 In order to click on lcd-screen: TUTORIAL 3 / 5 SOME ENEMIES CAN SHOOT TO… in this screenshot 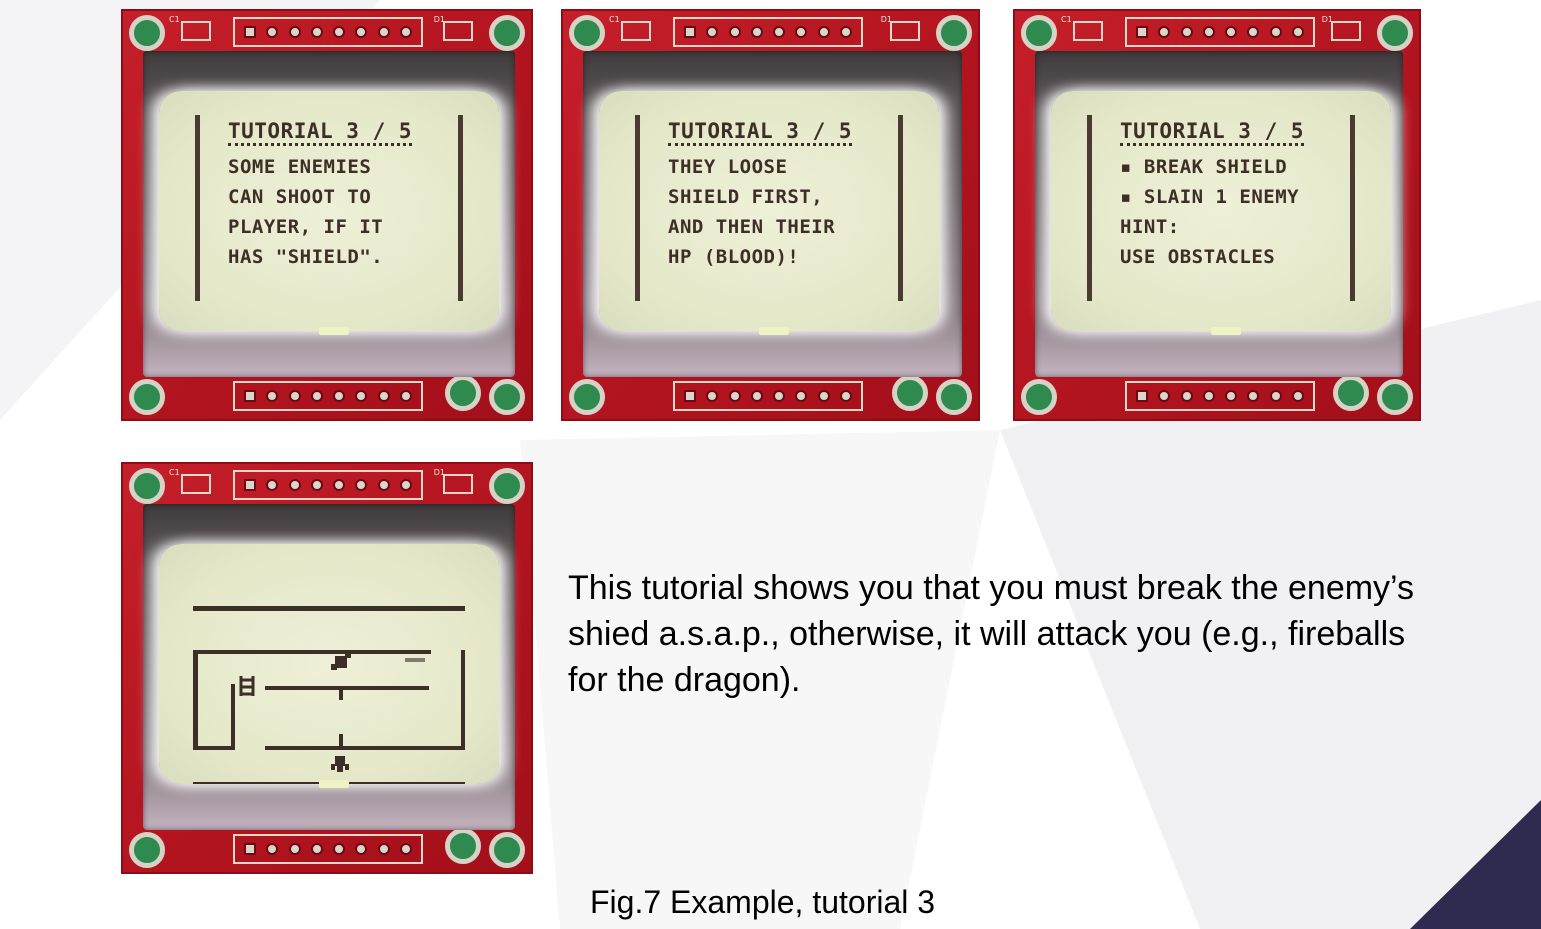, I will do `click(329, 211)`.